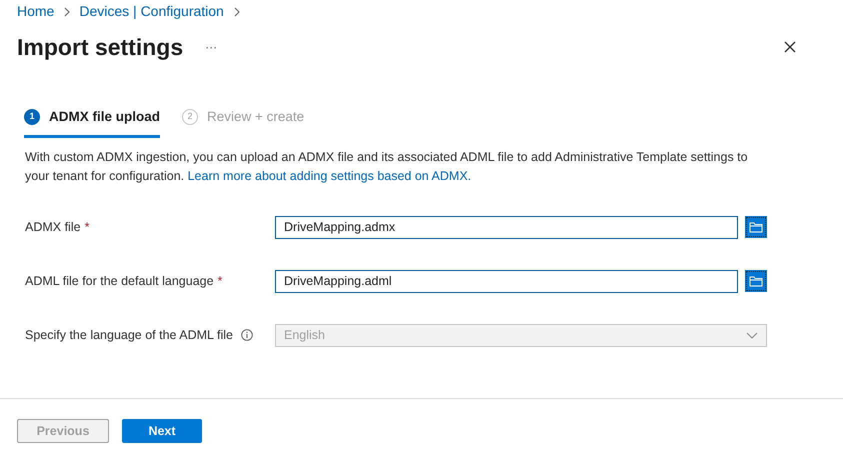  Describe the element at coordinates (35, 11) in the screenshot. I see `breadcrumb-link: Home` at that location.